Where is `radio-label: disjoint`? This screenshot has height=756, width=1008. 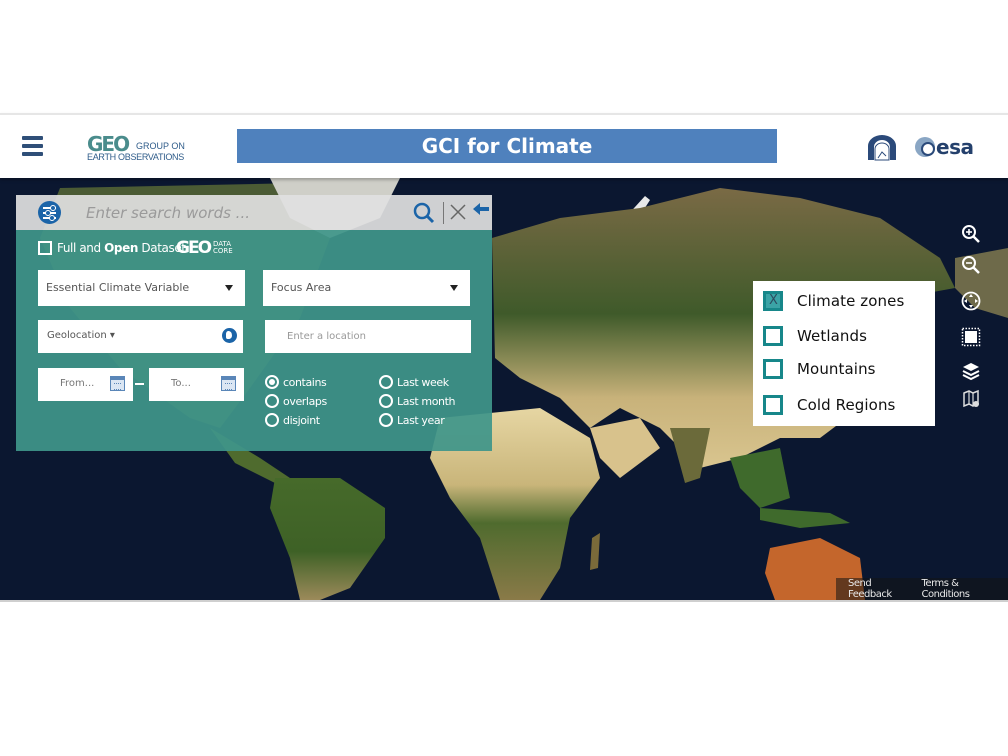
radio-label: disjoint is located at coordinates (301, 420).